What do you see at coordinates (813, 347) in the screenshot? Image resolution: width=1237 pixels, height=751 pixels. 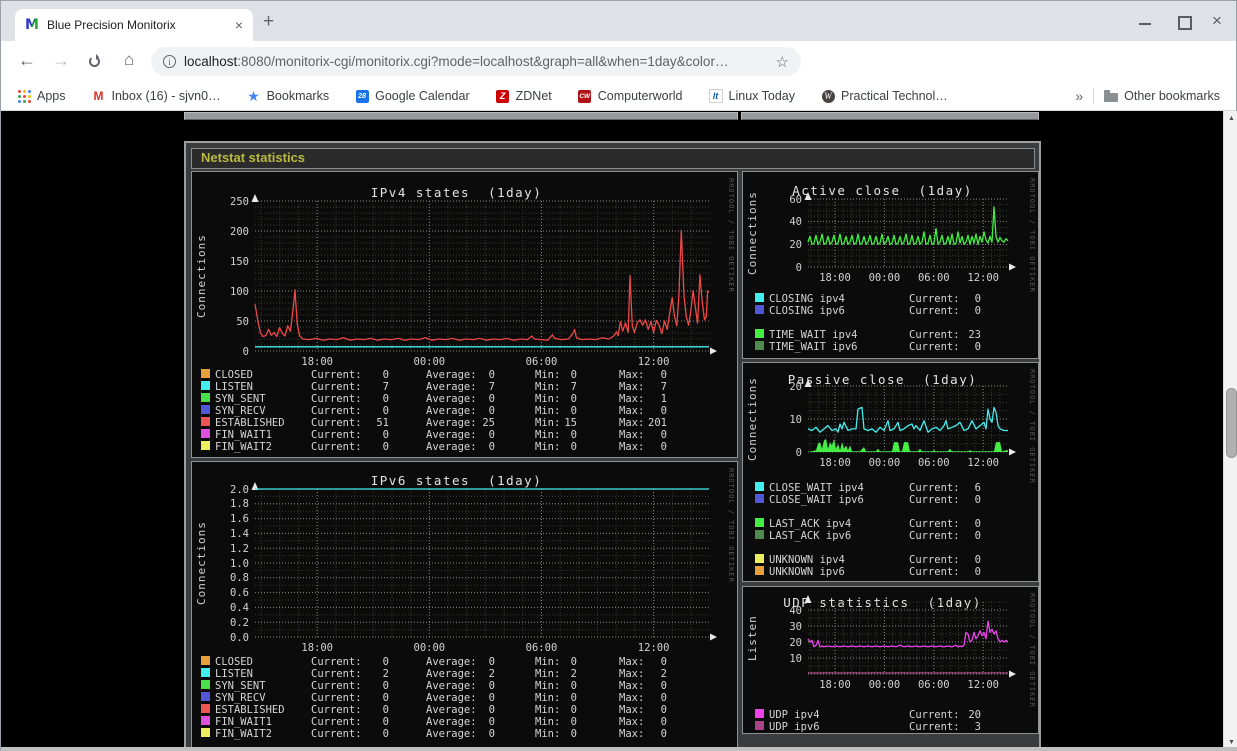 I see `legend-text: TIME_WAIT ipv6` at bounding box center [813, 347].